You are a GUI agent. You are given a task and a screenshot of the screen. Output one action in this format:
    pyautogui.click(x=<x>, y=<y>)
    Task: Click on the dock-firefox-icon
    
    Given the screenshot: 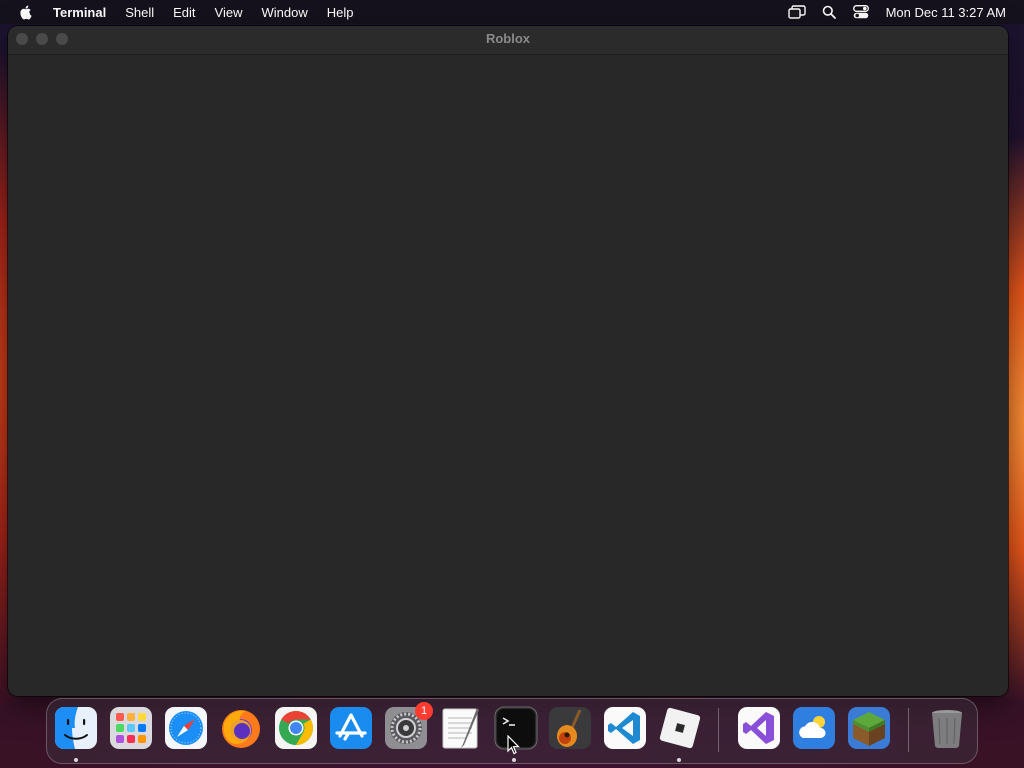 What is the action you would take?
    pyautogui.click(x=241, y=728)
    